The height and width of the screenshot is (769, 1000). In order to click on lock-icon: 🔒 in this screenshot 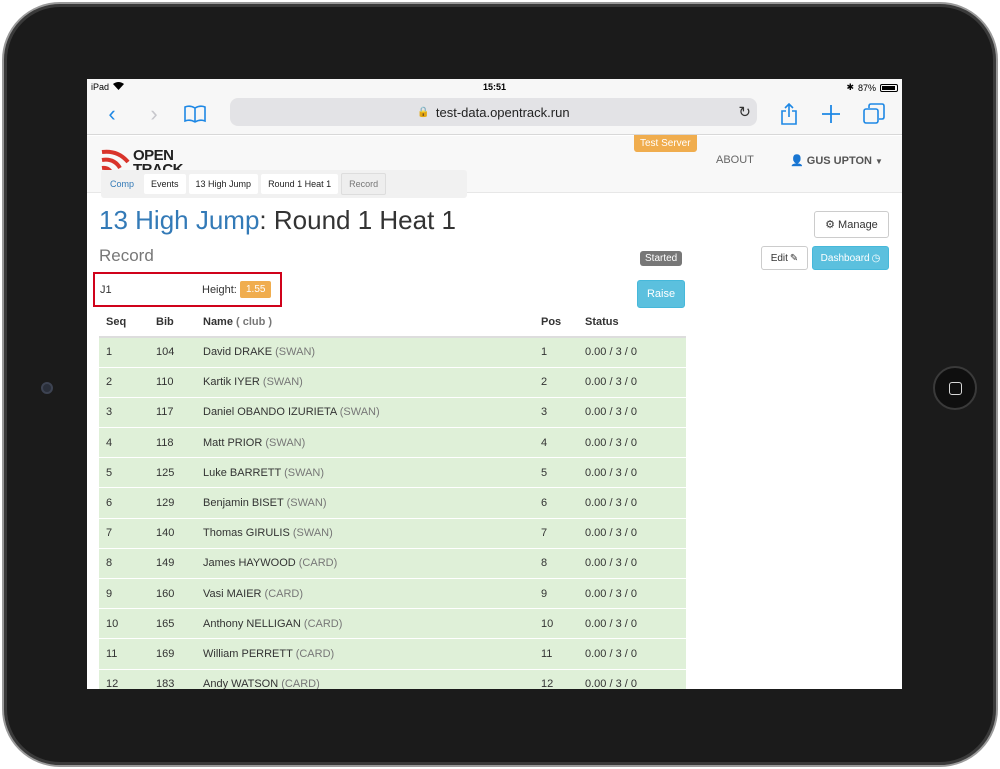, I will do `click(423, 112)`.